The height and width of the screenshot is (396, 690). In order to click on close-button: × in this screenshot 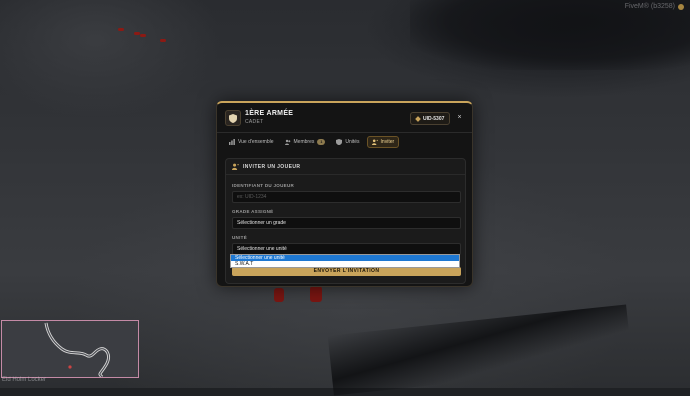, I will do `click(459, 117)`.